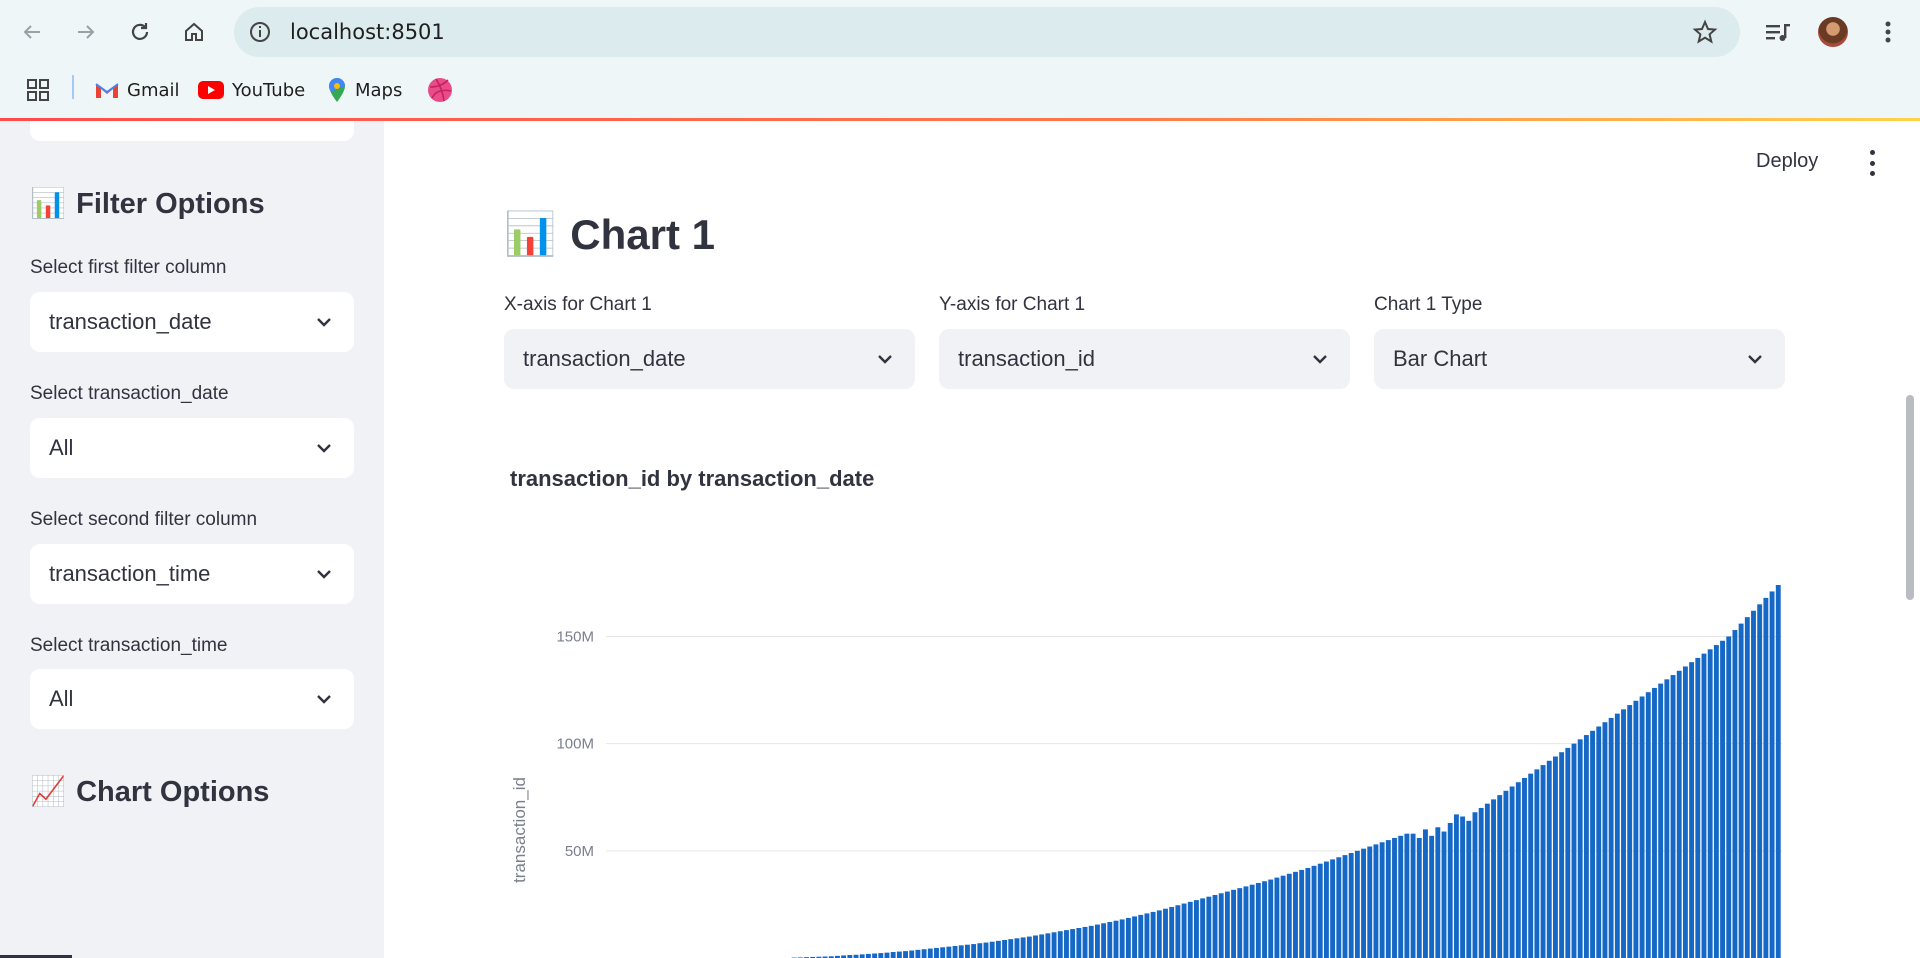 The height and width of the screenshot is (958, 1920). Describe the element at coordinates (192, 131) in the screenshot. I see `sidebar-partial-select` at that location.